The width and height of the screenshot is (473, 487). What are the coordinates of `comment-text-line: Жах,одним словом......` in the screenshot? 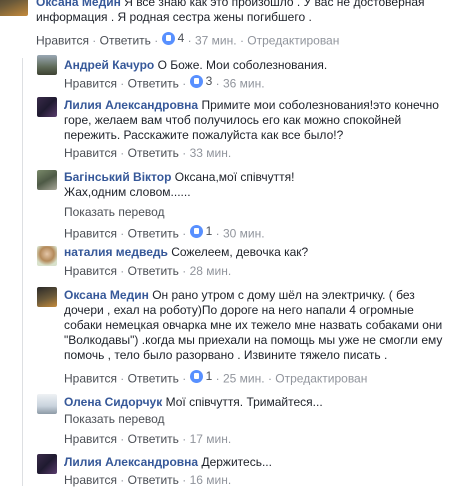 It's located at (127, 192).